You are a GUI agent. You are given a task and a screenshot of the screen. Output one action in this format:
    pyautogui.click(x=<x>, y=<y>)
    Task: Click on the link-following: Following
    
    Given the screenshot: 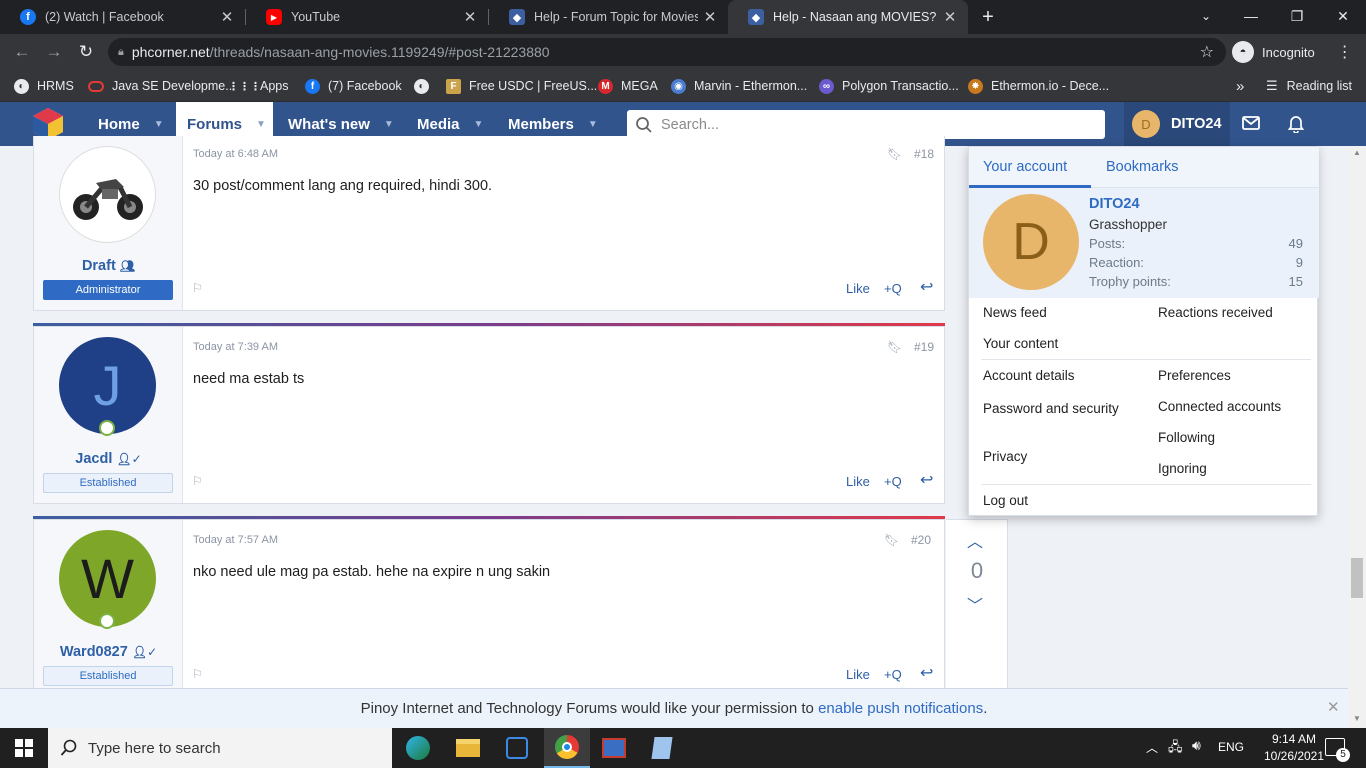 What is the action you would take?
    pyautogui.click(x=1186, y=437)
    